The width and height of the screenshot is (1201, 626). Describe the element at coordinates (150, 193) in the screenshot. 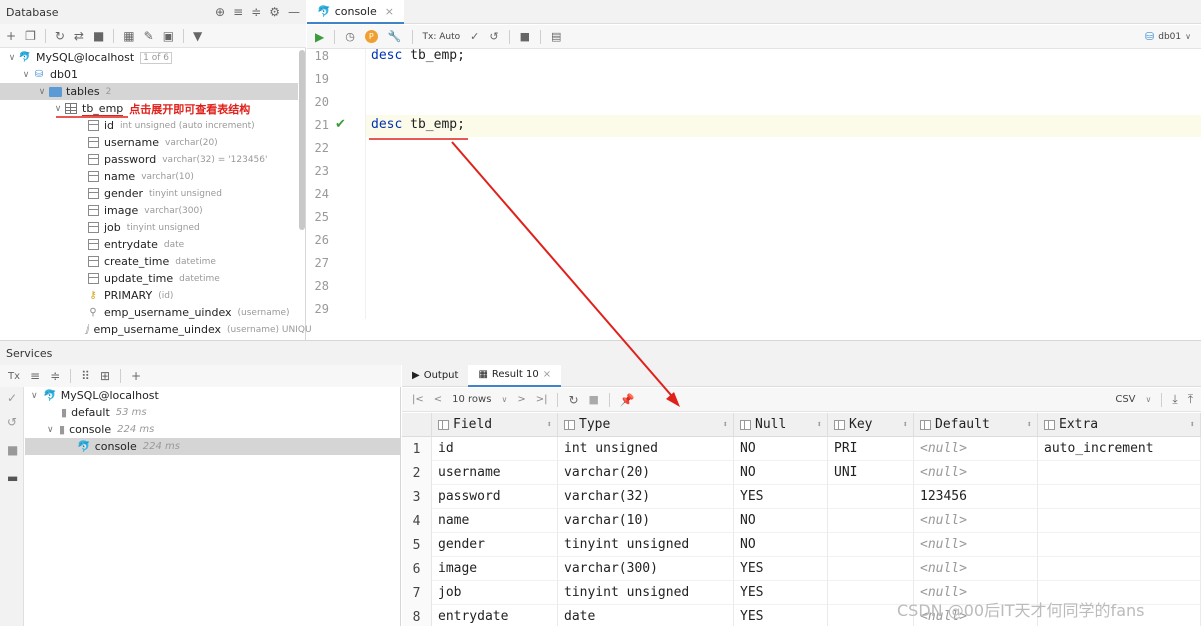

I see `tree-column-gender: gender tinyint unsigned` at that location.